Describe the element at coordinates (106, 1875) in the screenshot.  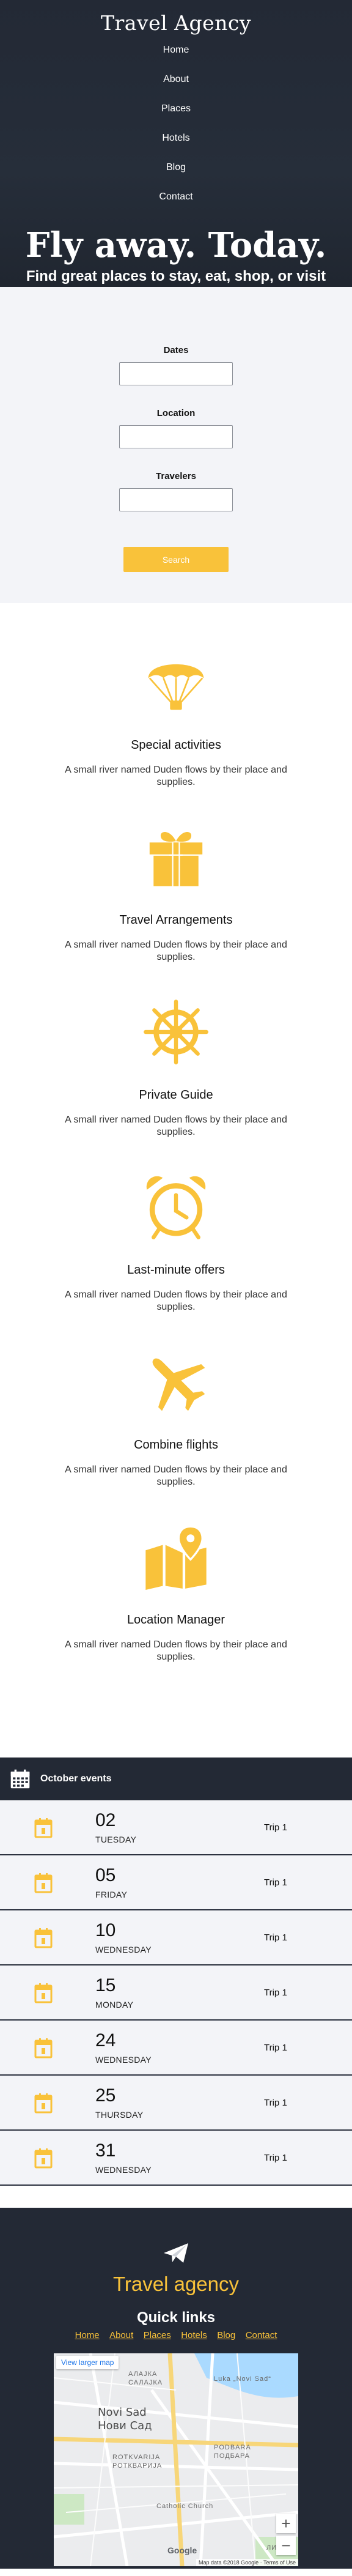
I see `event-day: 05` at that location.